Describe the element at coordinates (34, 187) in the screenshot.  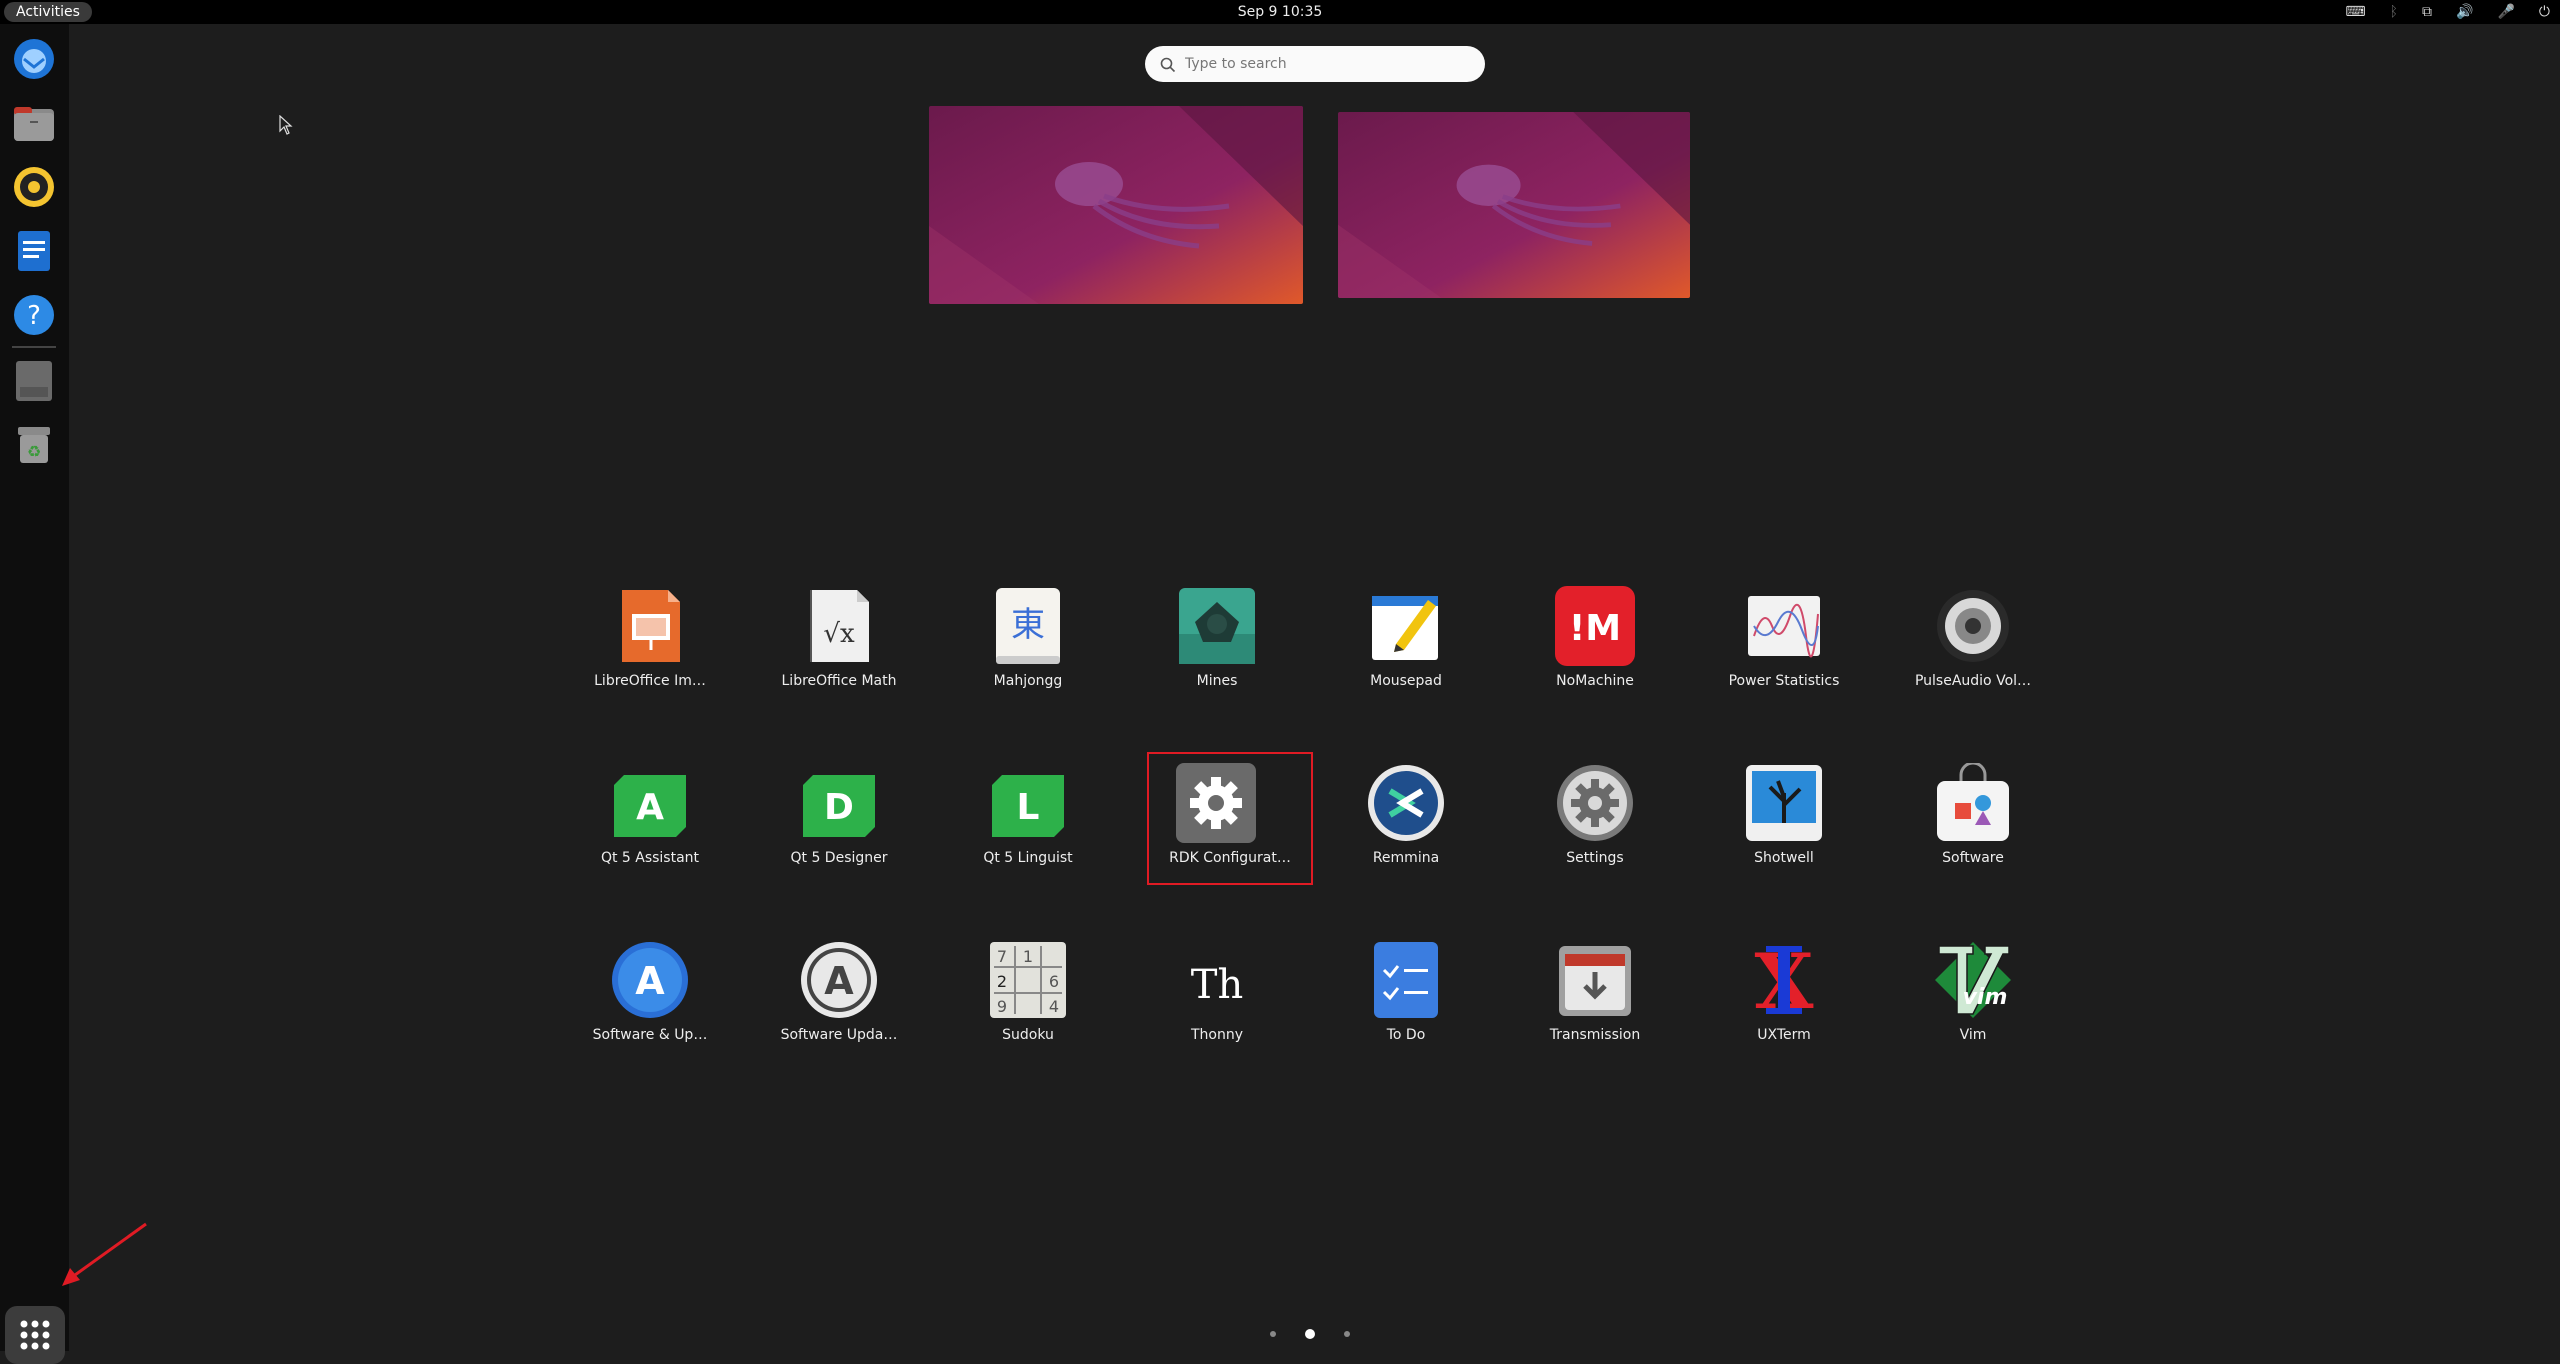
I see `rhythmbox-icon` at that location.